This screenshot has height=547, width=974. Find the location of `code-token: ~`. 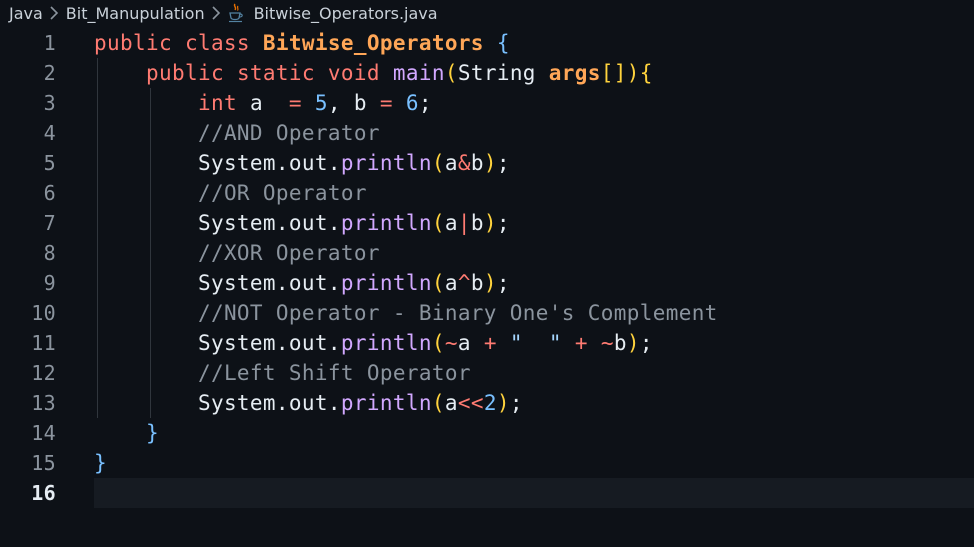

code-token: ~ is located at coordinates (451, 343).